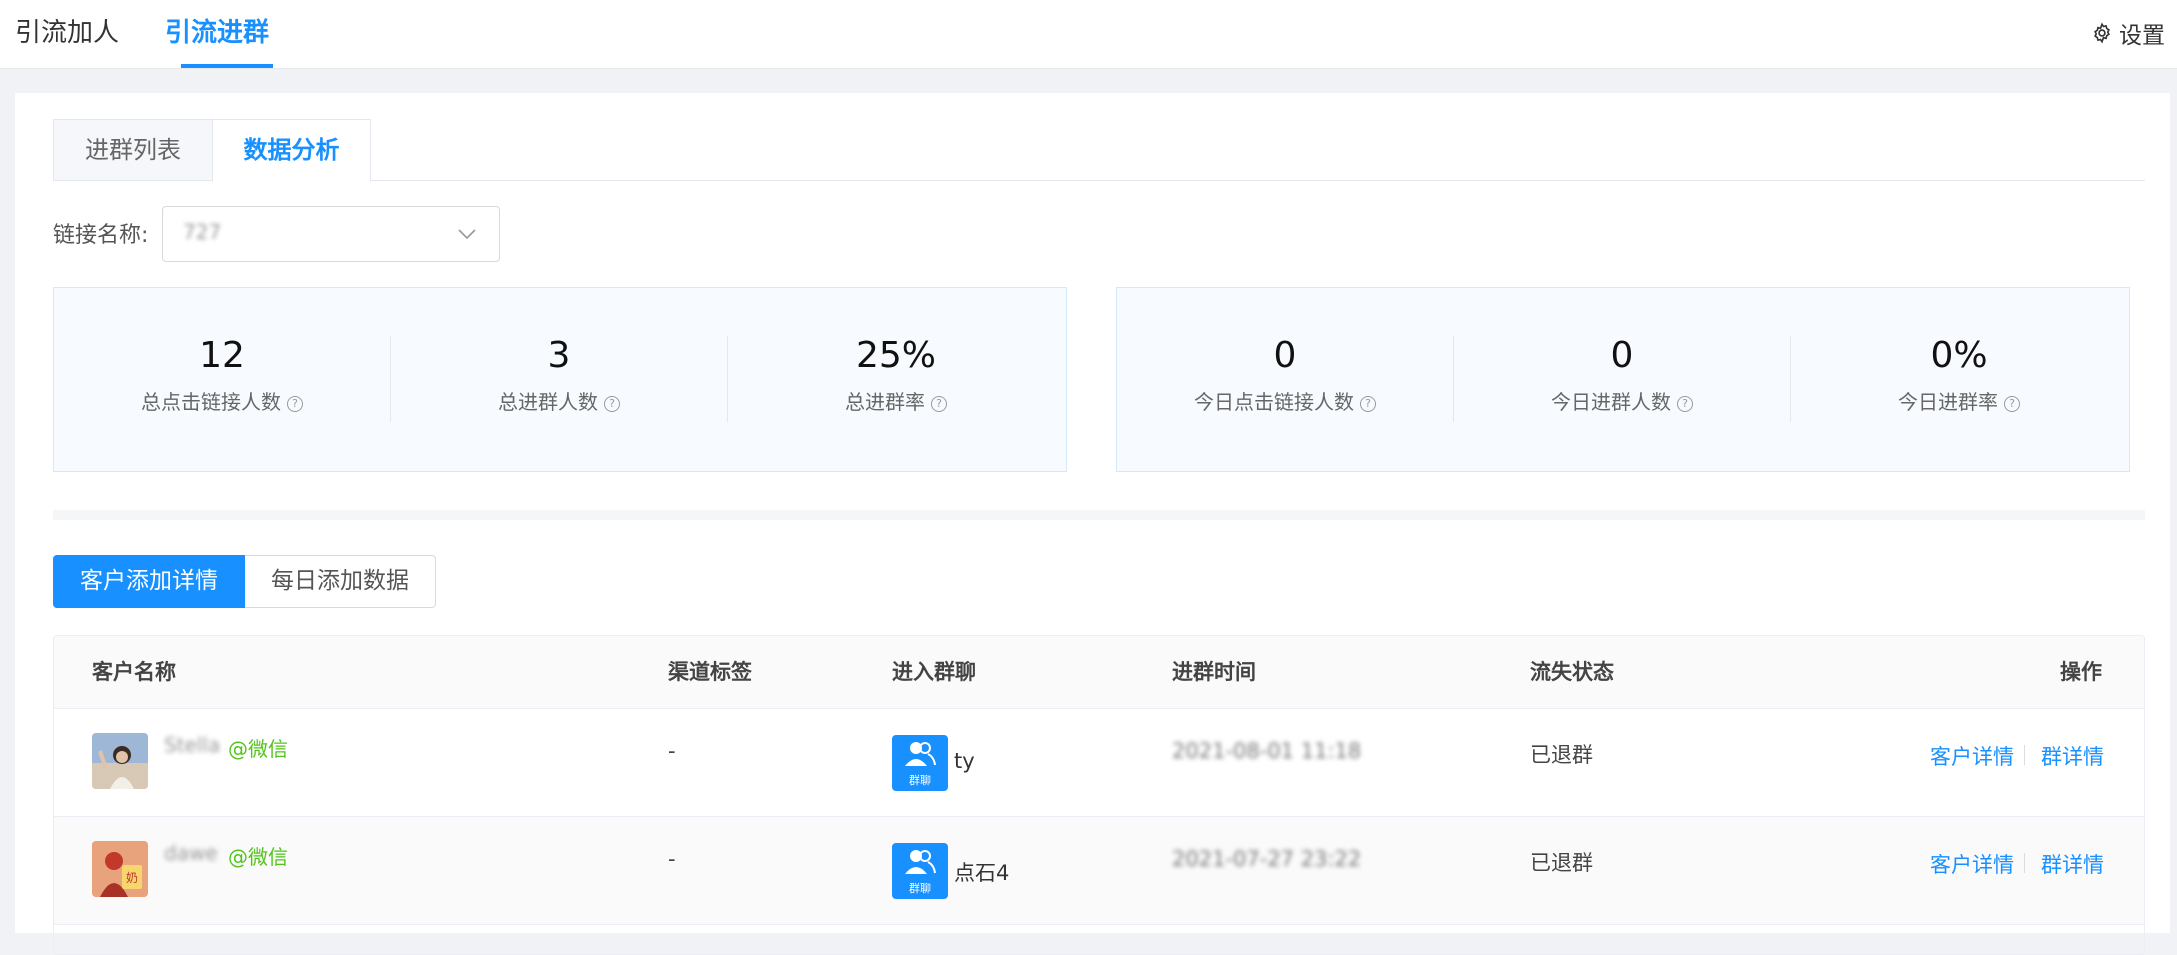  I want to click on tab-data-analysis: 数据分析, so click(291, 150).